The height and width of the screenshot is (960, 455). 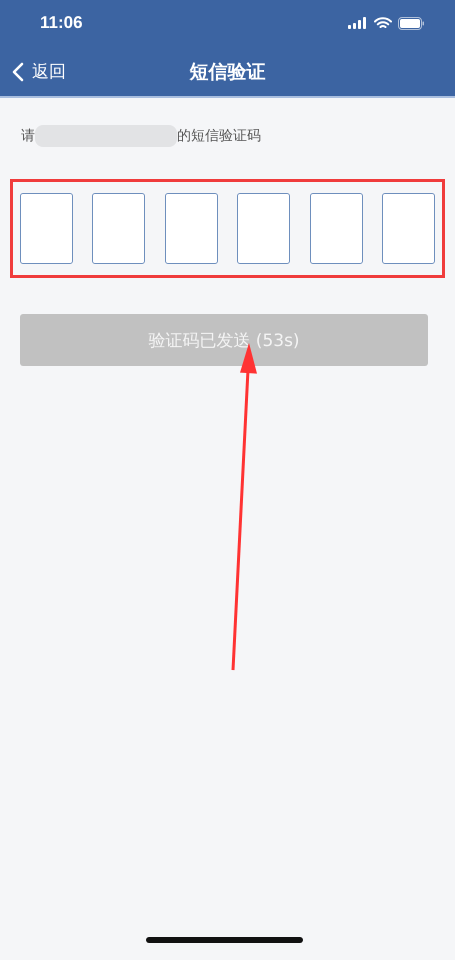 What do you see at coordinates (358, 23) in the screenshot?
I see `signal-icon` at bounding box center [358, 23].